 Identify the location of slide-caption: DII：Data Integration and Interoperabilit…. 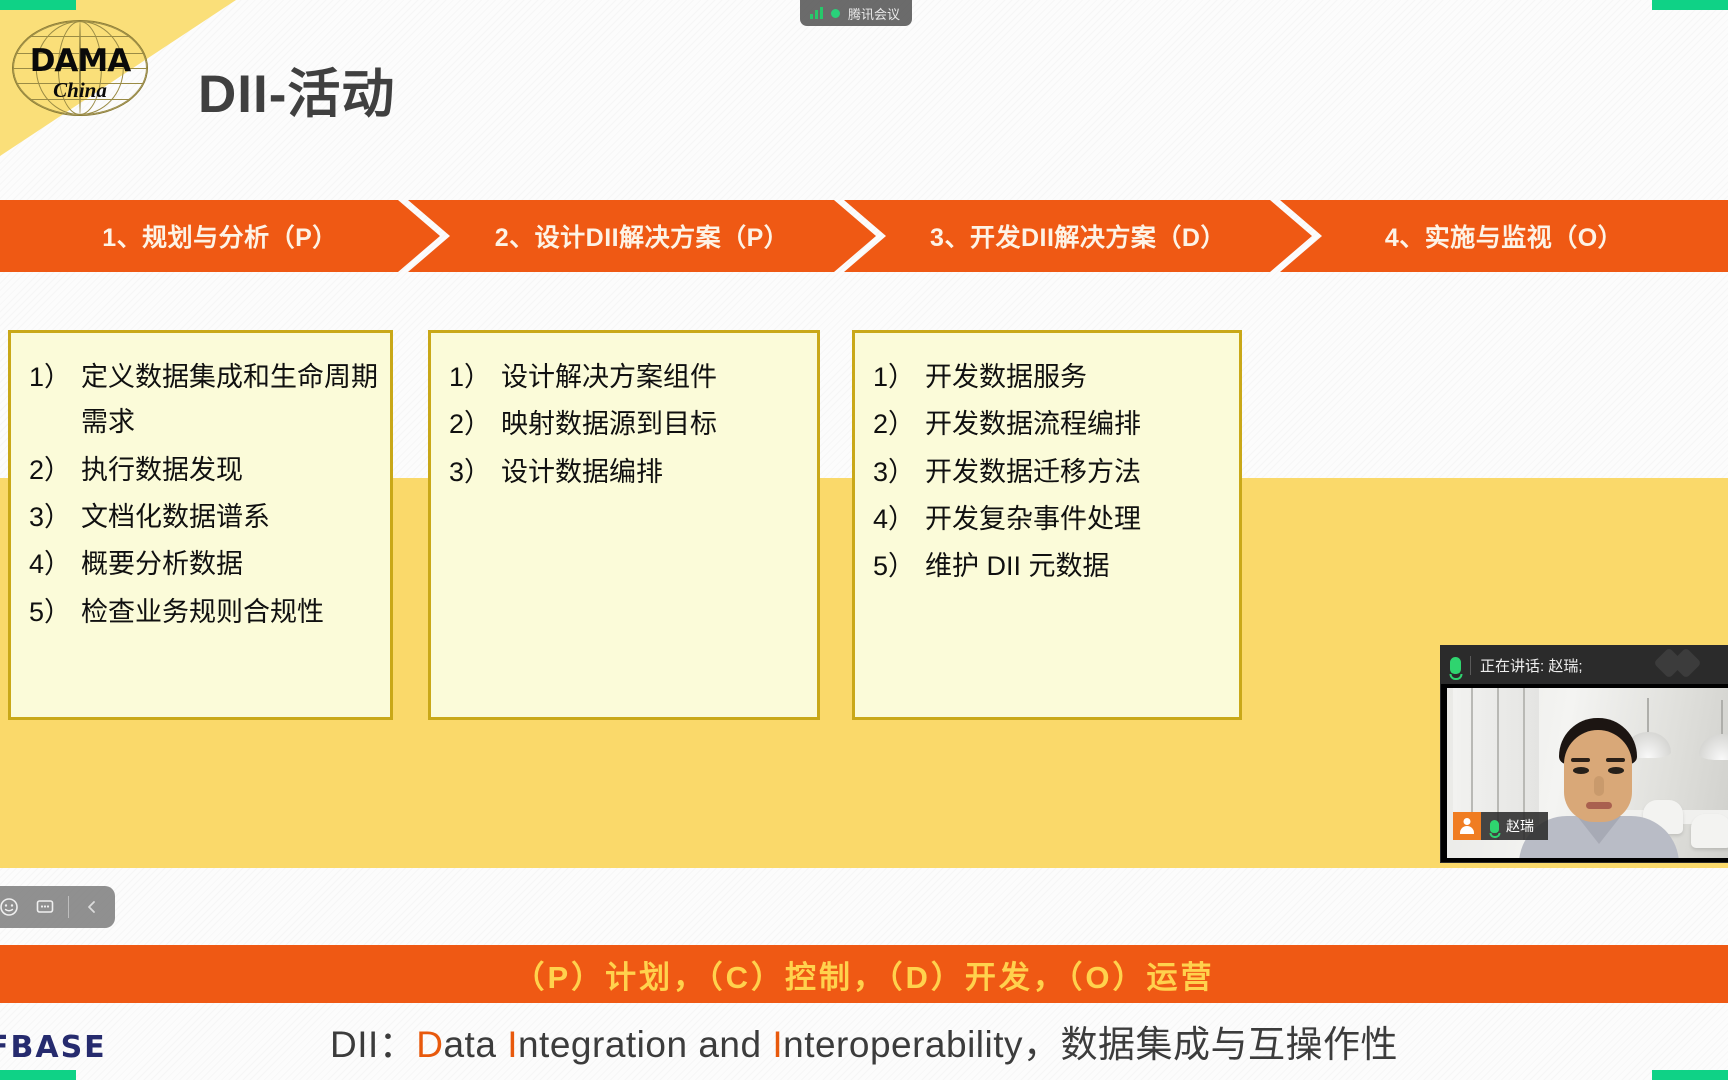
(864, 1041).